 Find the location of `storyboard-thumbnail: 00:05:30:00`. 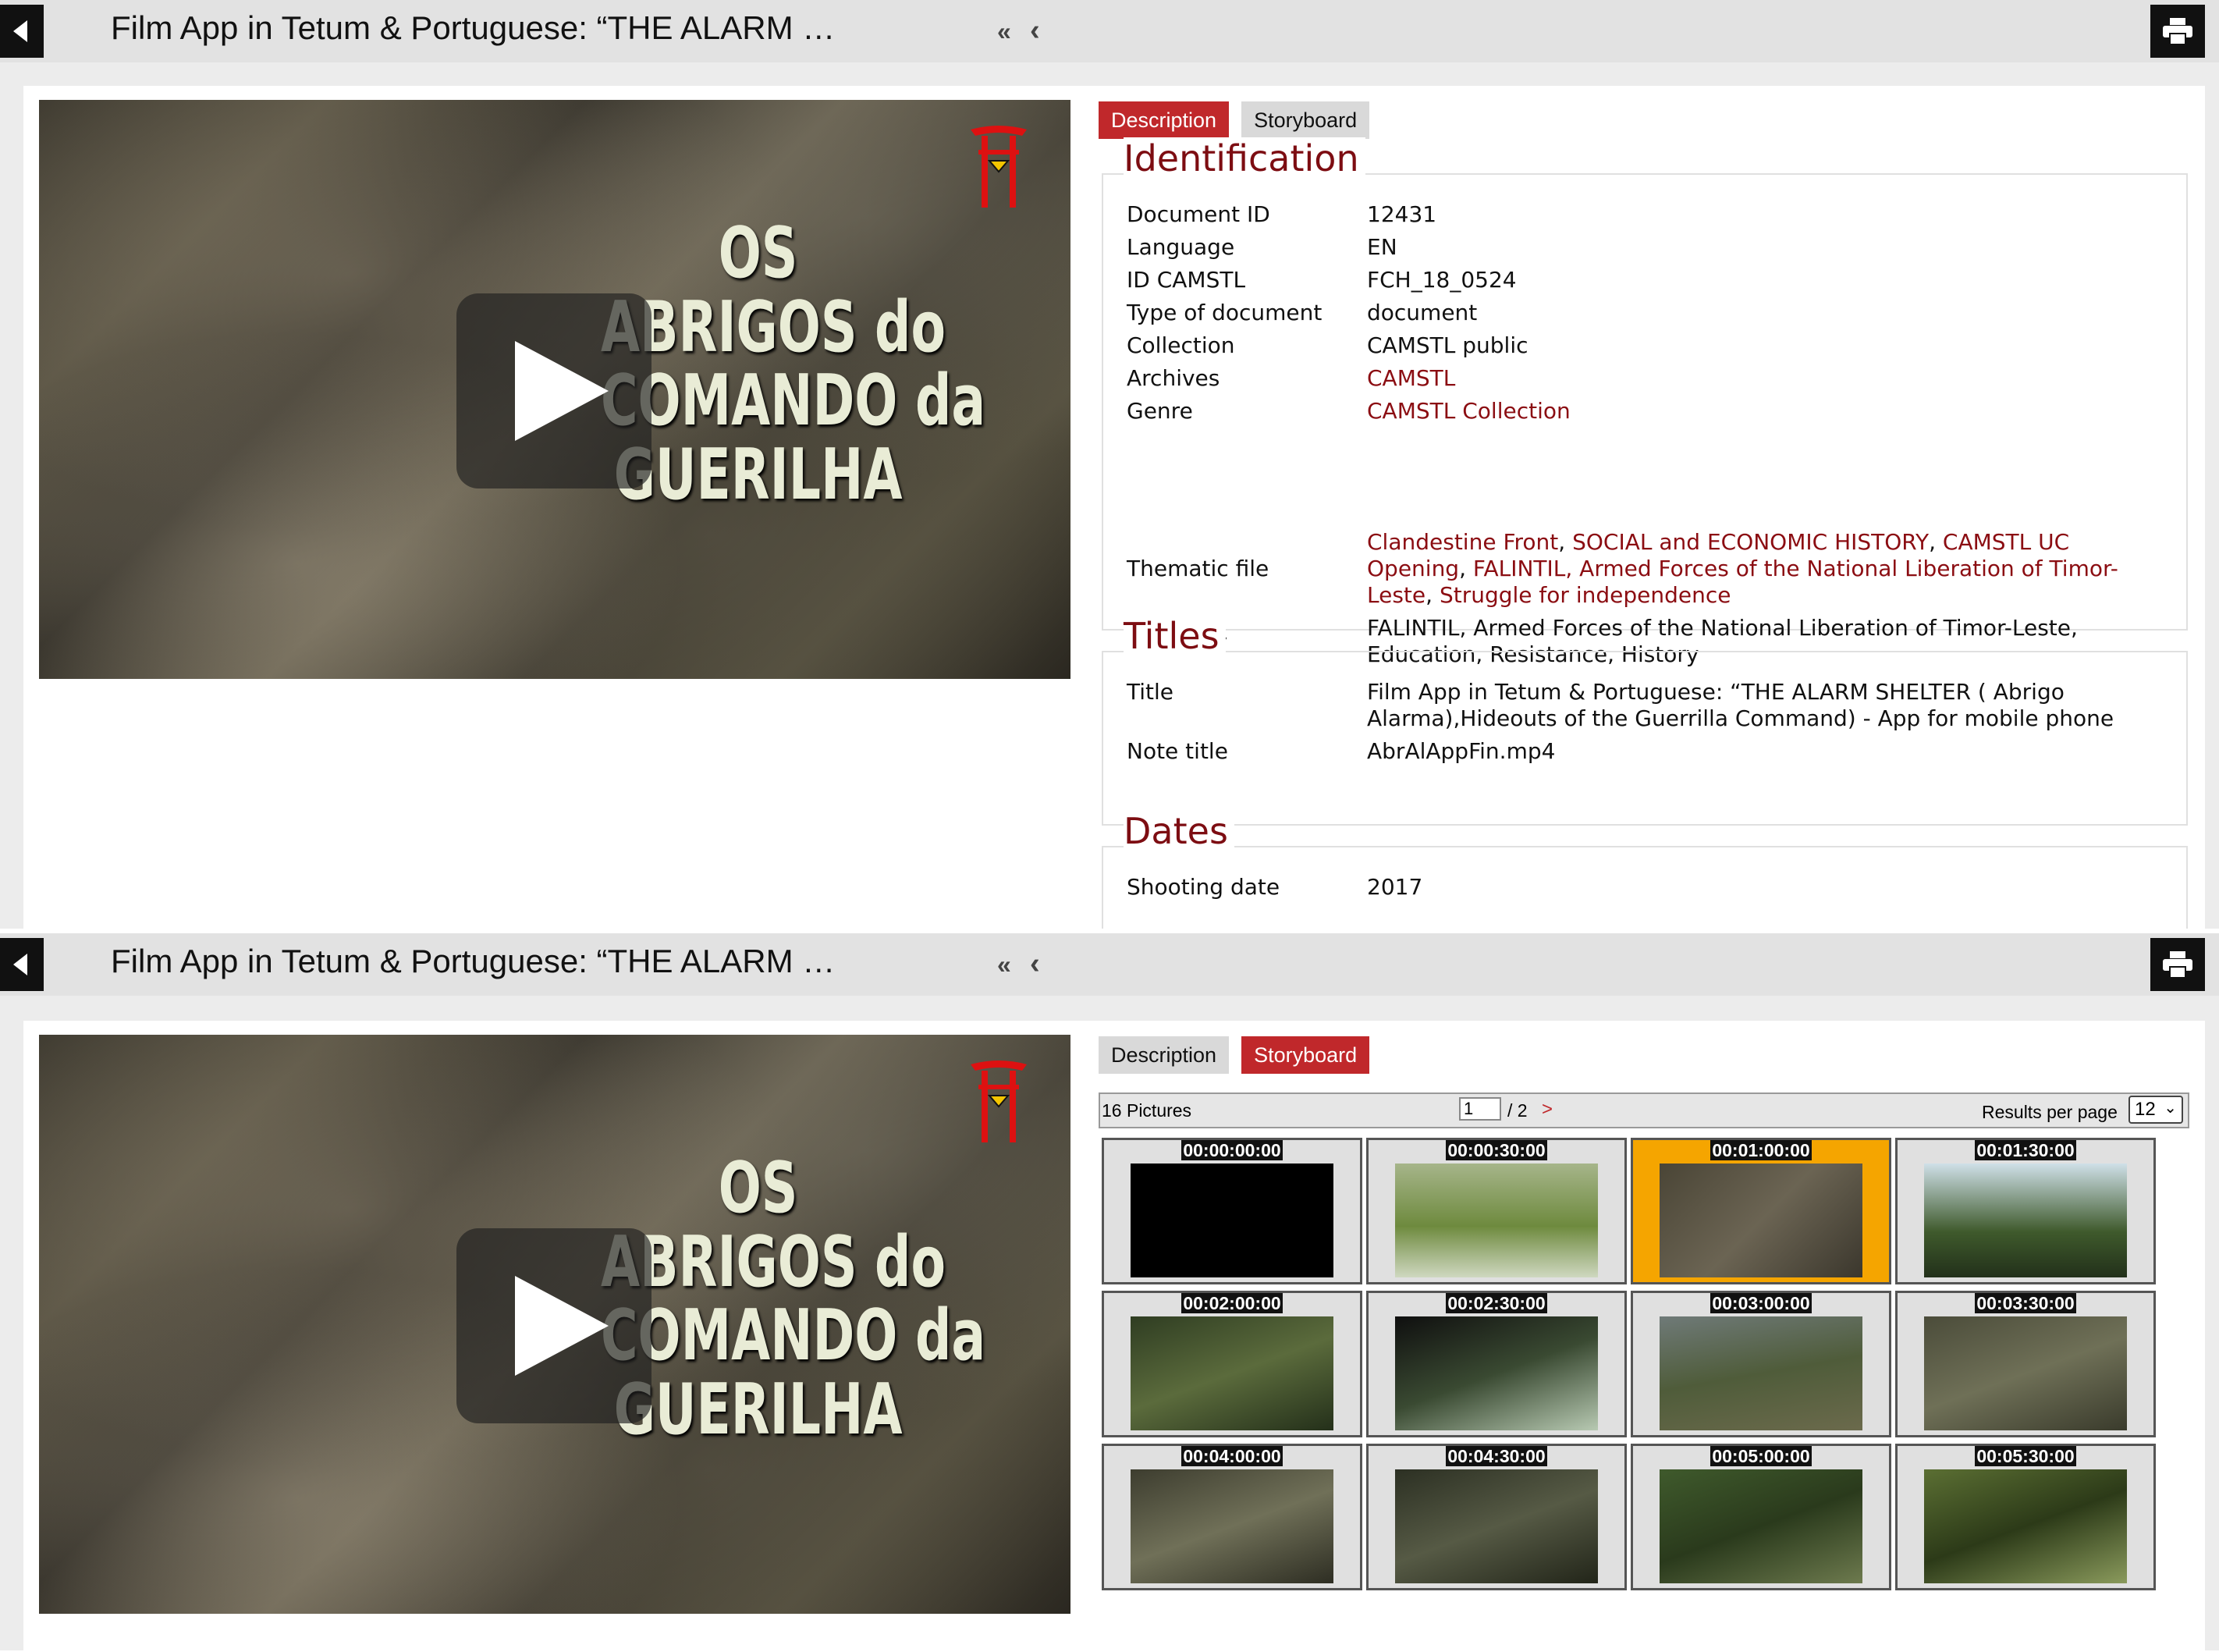

storyboard-thumbnail: 00:05:30:00 is located at coordinates (2025, 1517).